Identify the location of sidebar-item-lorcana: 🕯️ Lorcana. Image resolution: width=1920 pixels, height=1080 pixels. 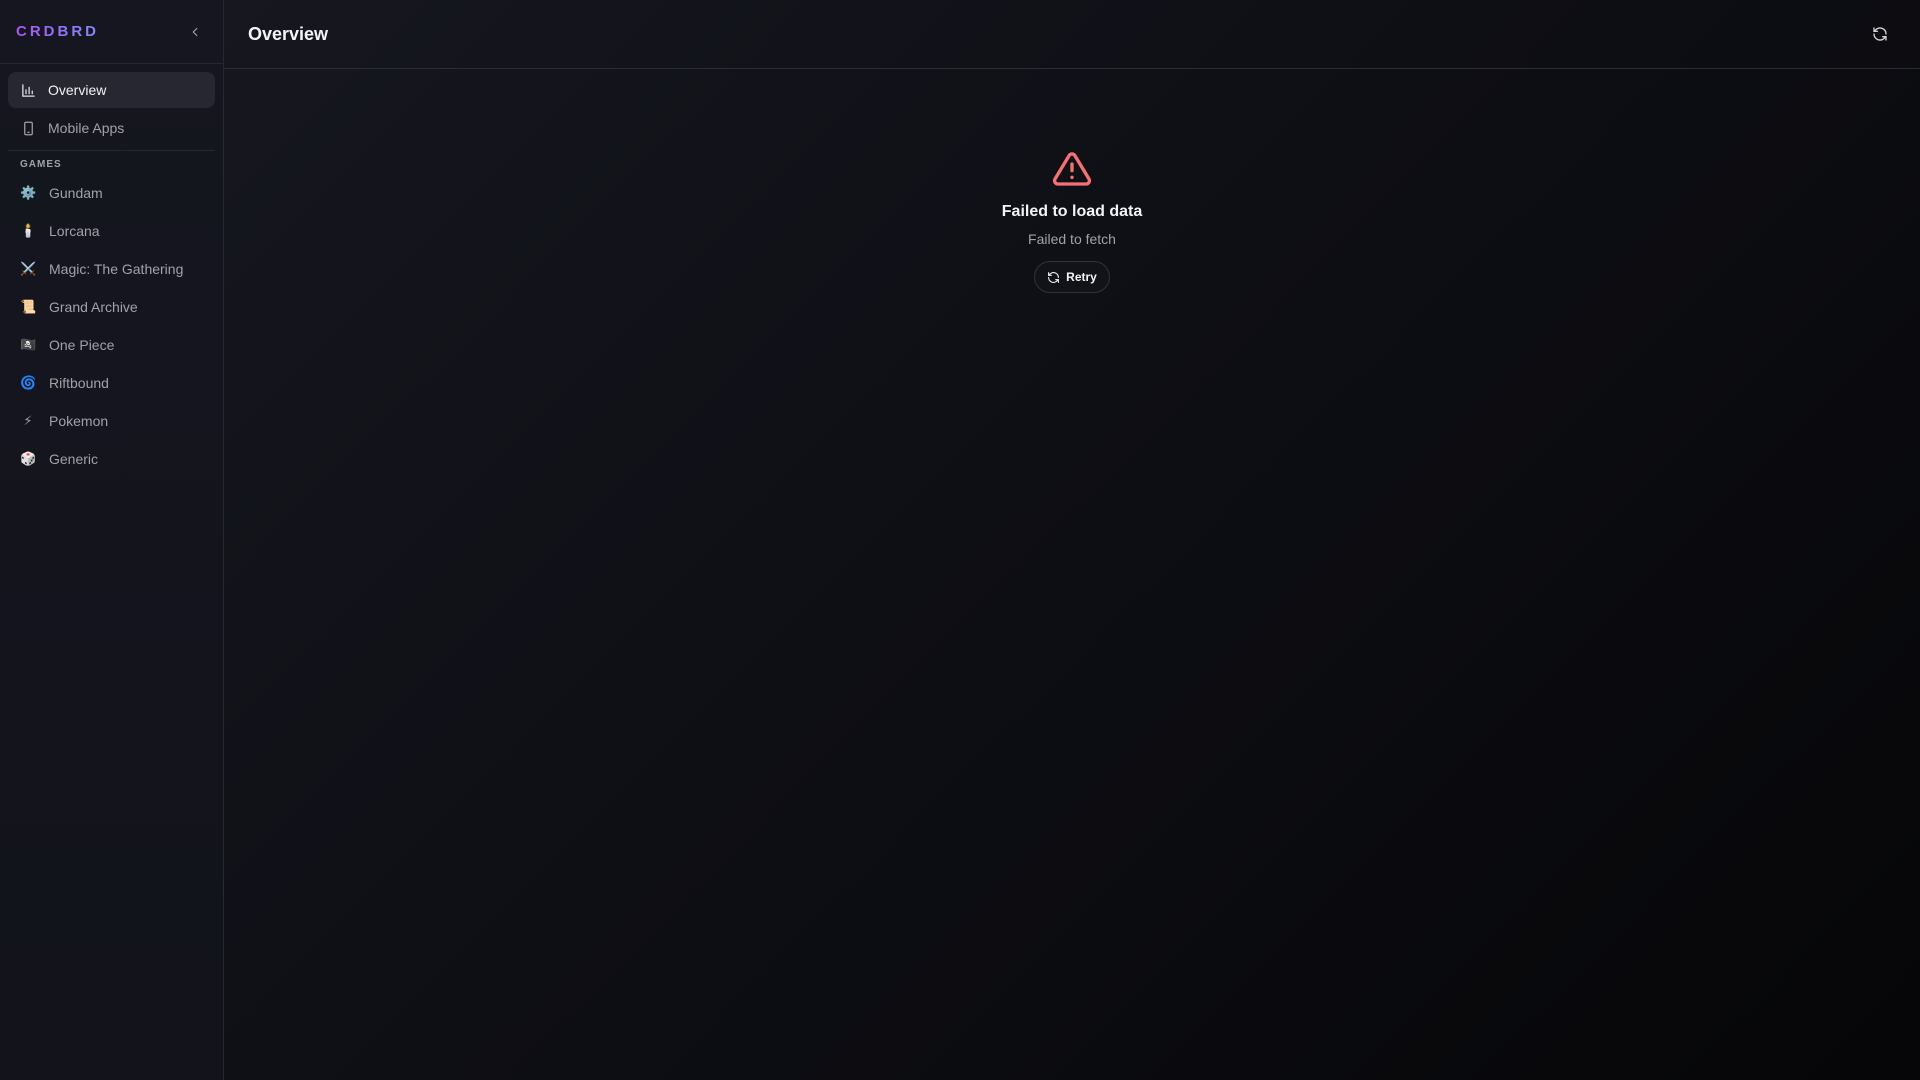
(111, 231).